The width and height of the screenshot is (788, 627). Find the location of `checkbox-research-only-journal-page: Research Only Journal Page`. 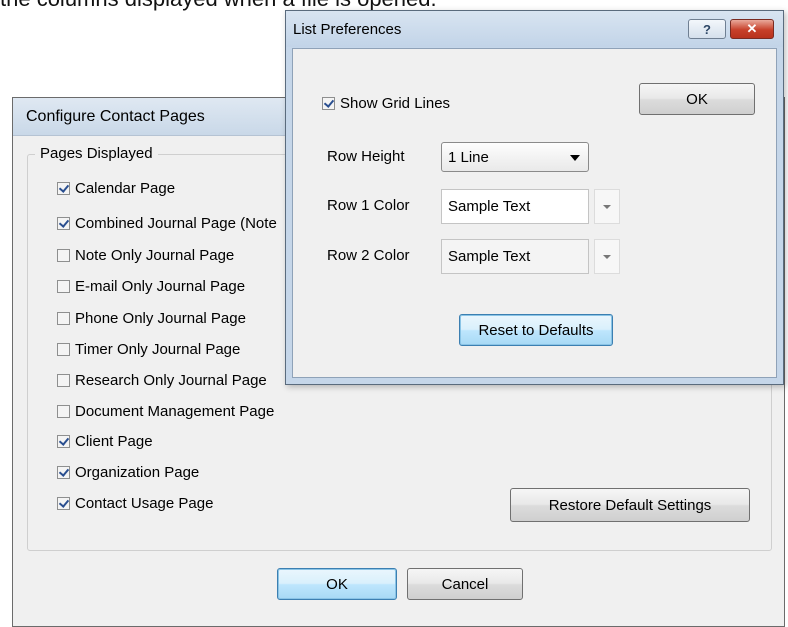

checkbox-research-only-journal-page: Research Only Journal Page is located at coordinates (162, 380).